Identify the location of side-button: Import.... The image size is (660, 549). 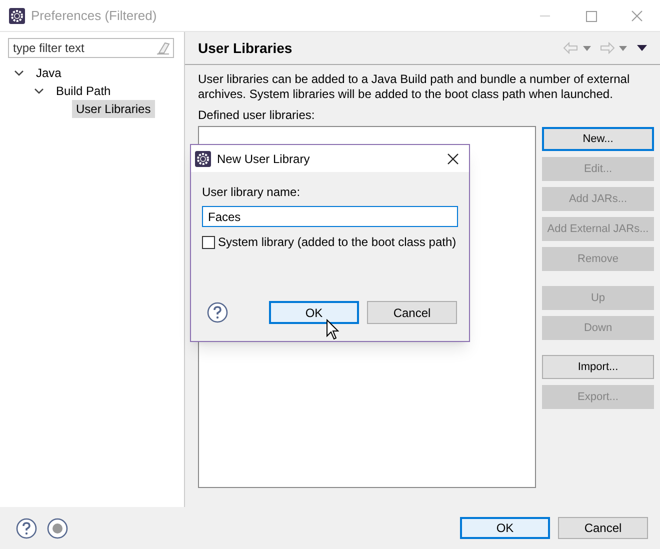
(598, 367).